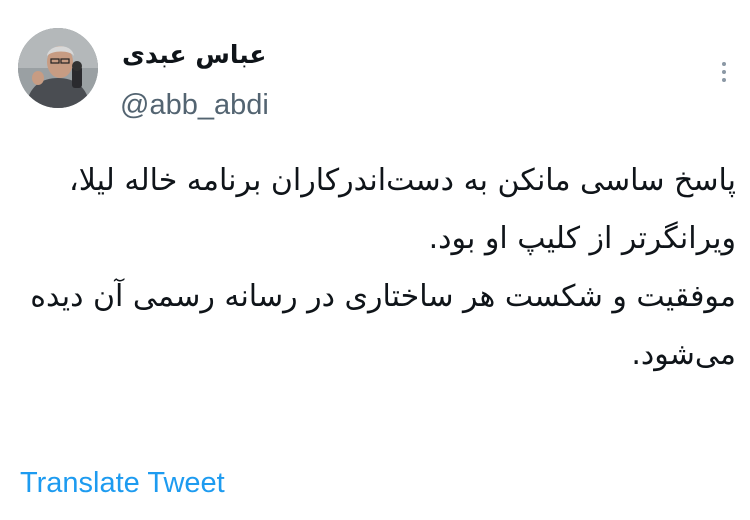  I want to click on tweet-text-line: می‌شود., so click(683, 354).